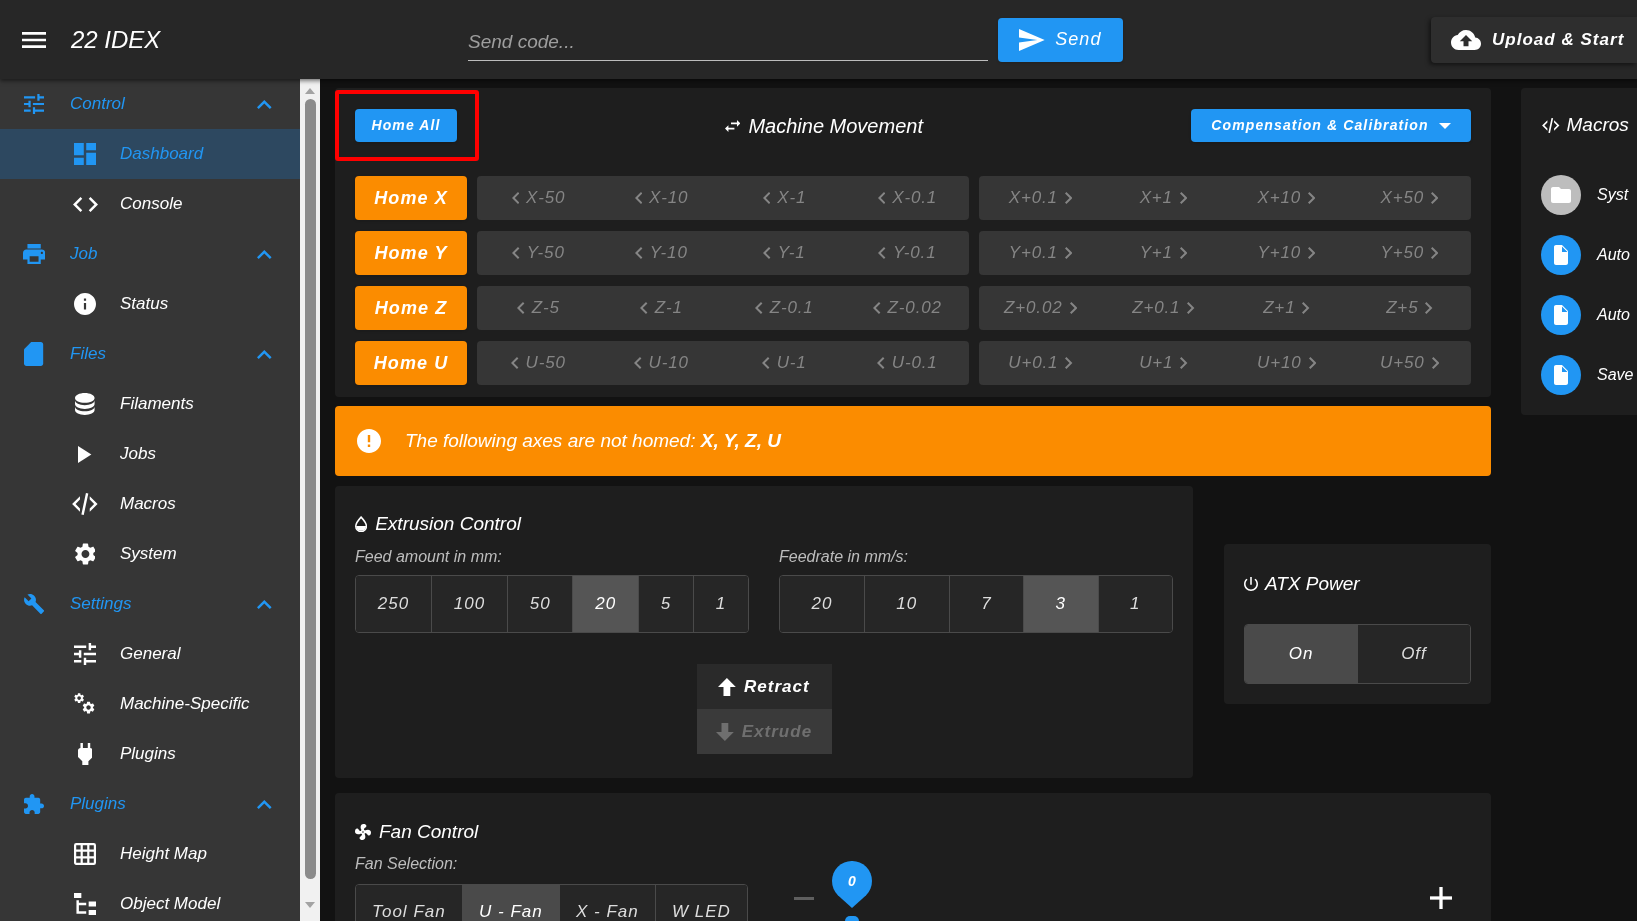 The height and width of the screenshot is (921, 1637). What do you see at coordinates (843, 557) in the screenshot?
I see `field-label: Feedrate in mm/s:` at bounding box center [843, 557].